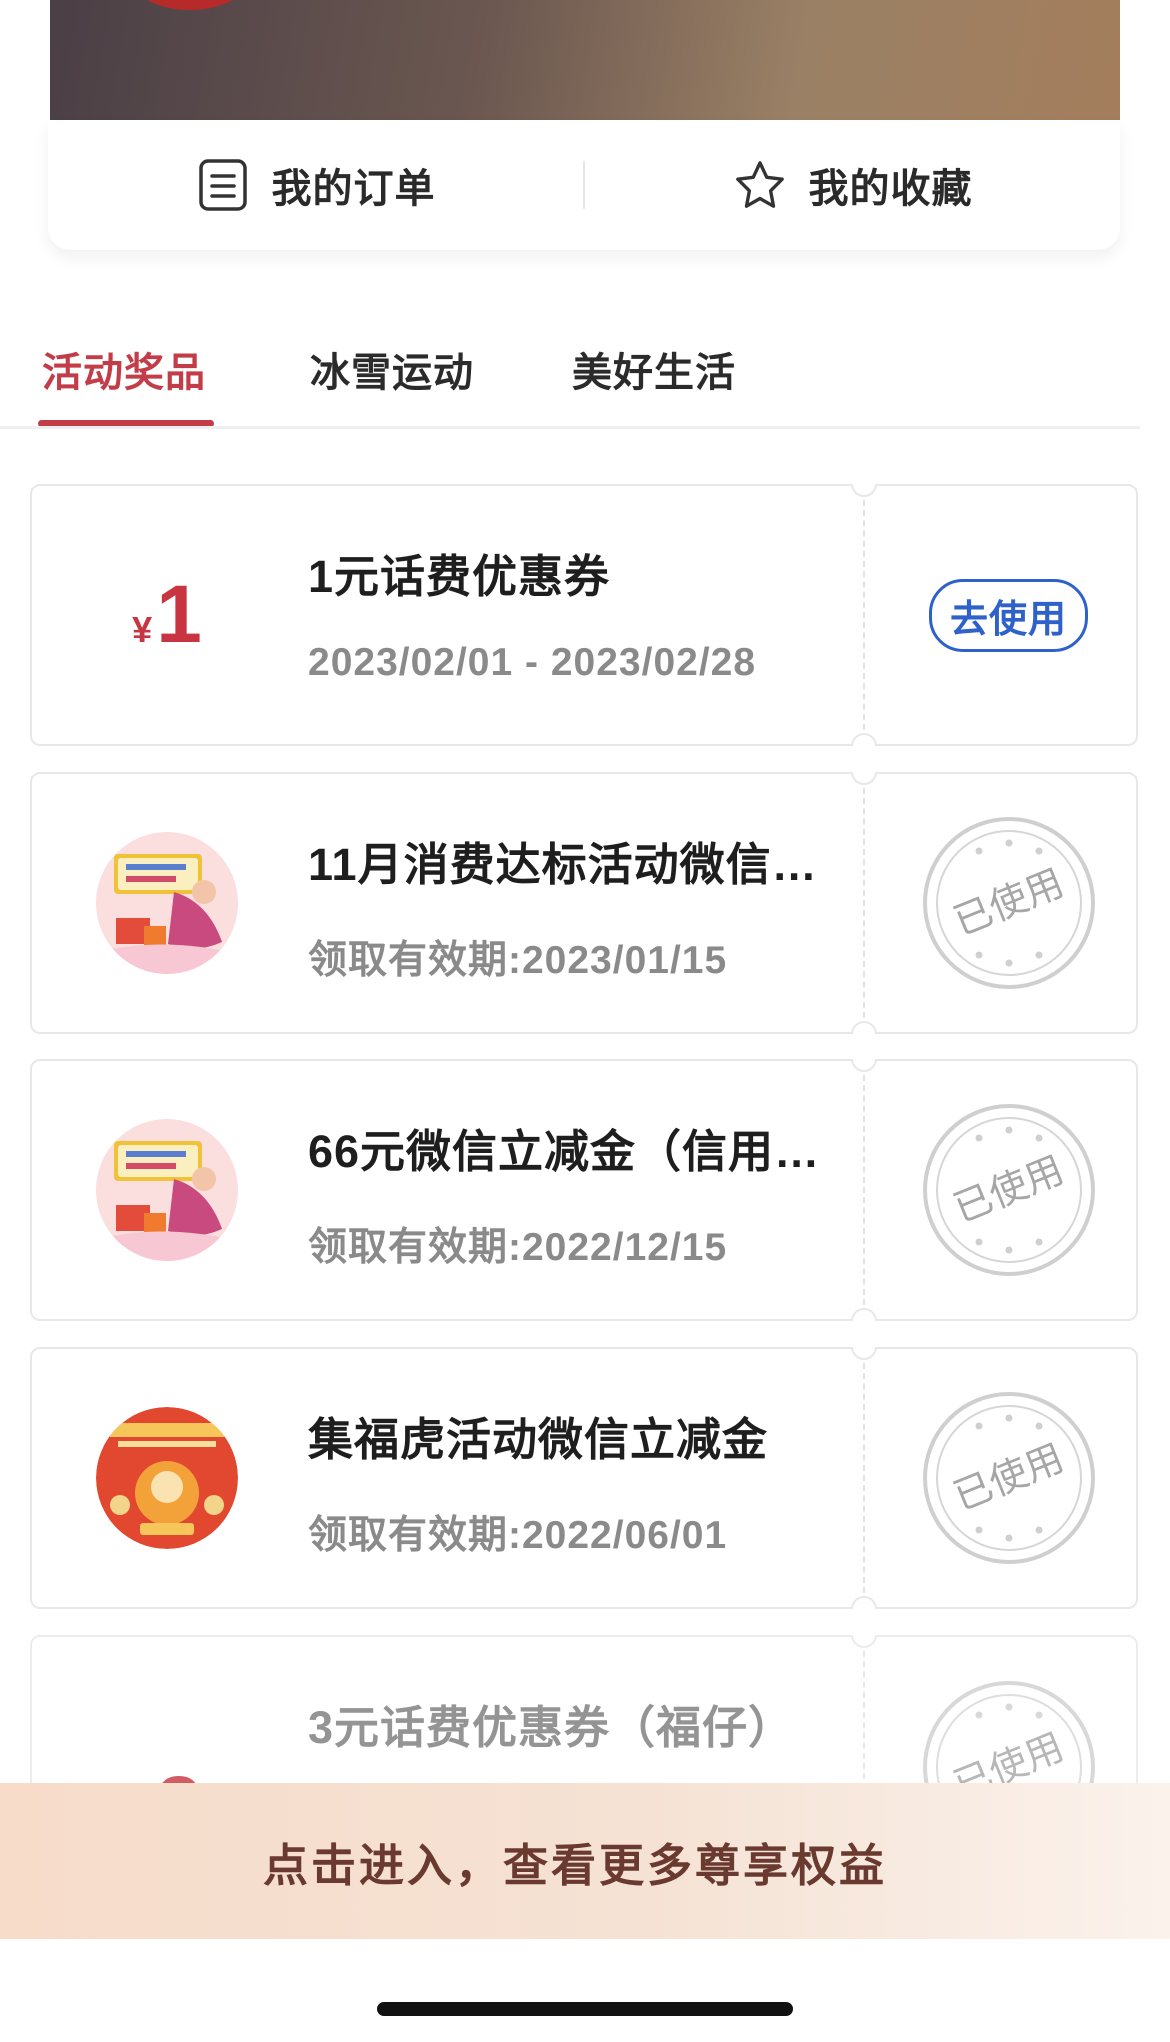 The height and width of the screenshot is (2042, 1170). What do you see at coordinates (353, 189) in the screenshot?
I see `my-orders-label: 我的订单` at bounding box center [353, 189].